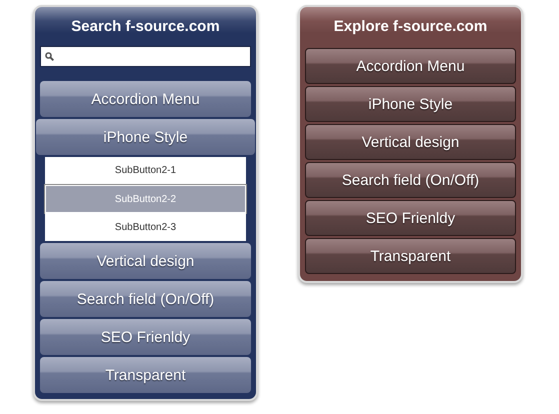 The image size is (559, 414). What do you see at coordinates (410, 27) in the screenshot?
I see `panel-title: Explore f-source.com` at bounding box center [410, 27].